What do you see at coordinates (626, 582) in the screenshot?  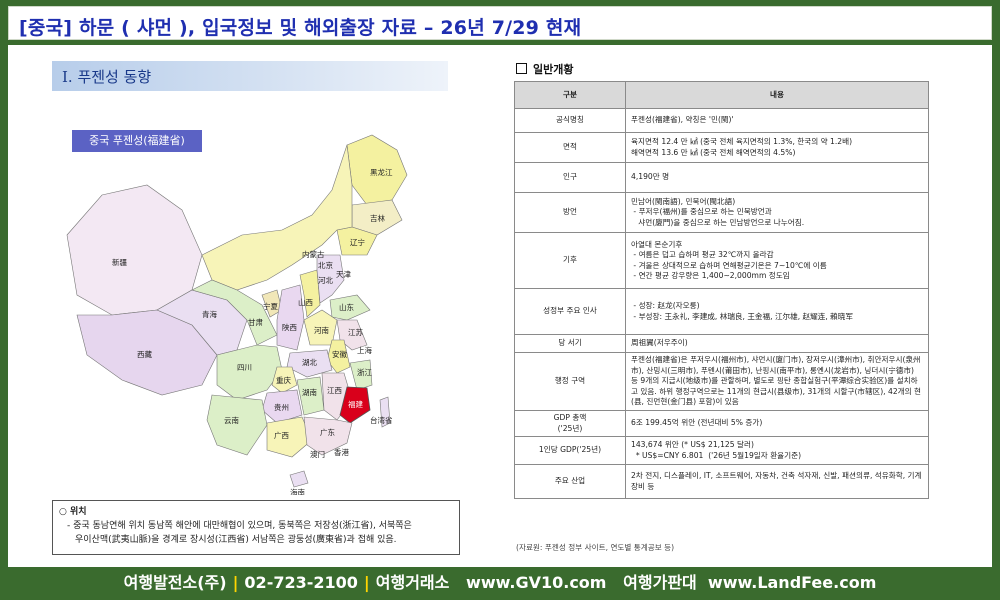 I see `footer-websites: 여행거래소 www.GV10.com 여행가판대 www.LandFee.com` at bounding box center [626, 582].